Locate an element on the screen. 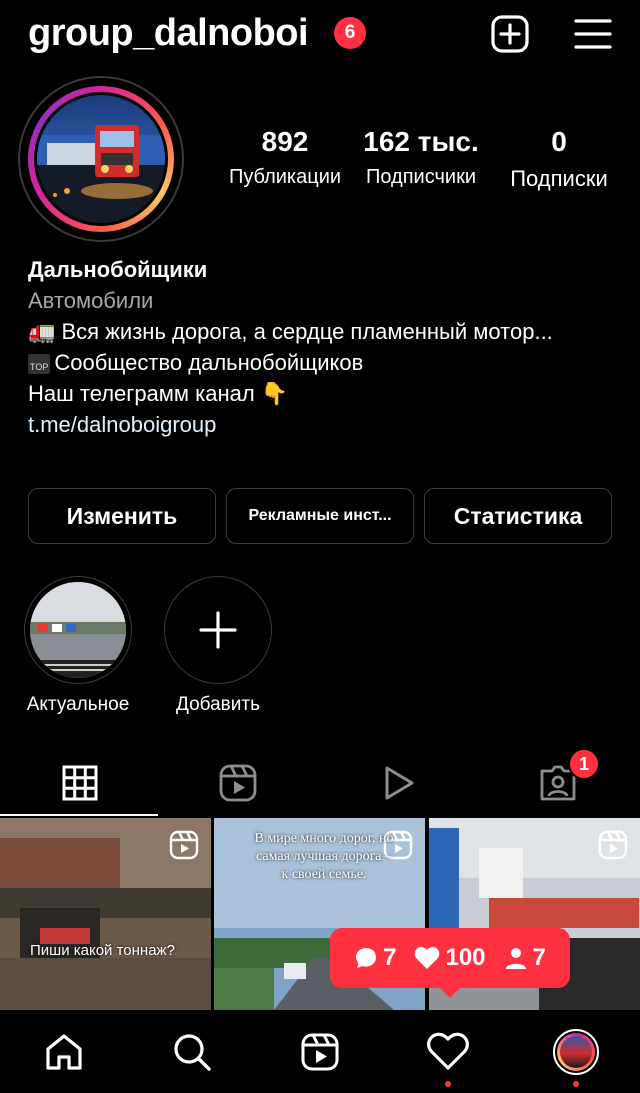 This screenshot has height=1093, width=640. tab-tagged: 1 is located at coordinates (558, 782).